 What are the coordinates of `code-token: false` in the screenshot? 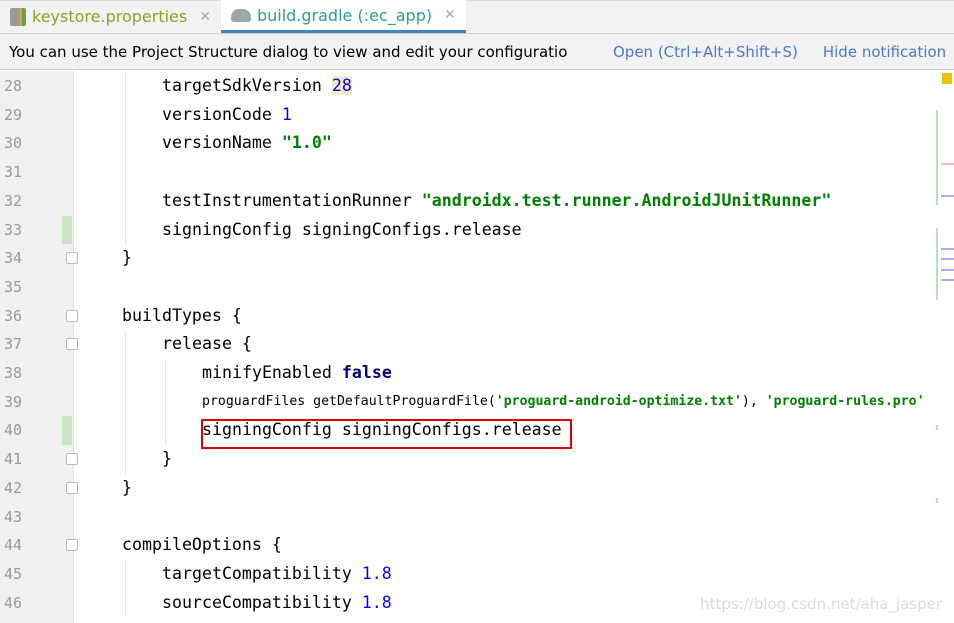 It's located at (366, 372).